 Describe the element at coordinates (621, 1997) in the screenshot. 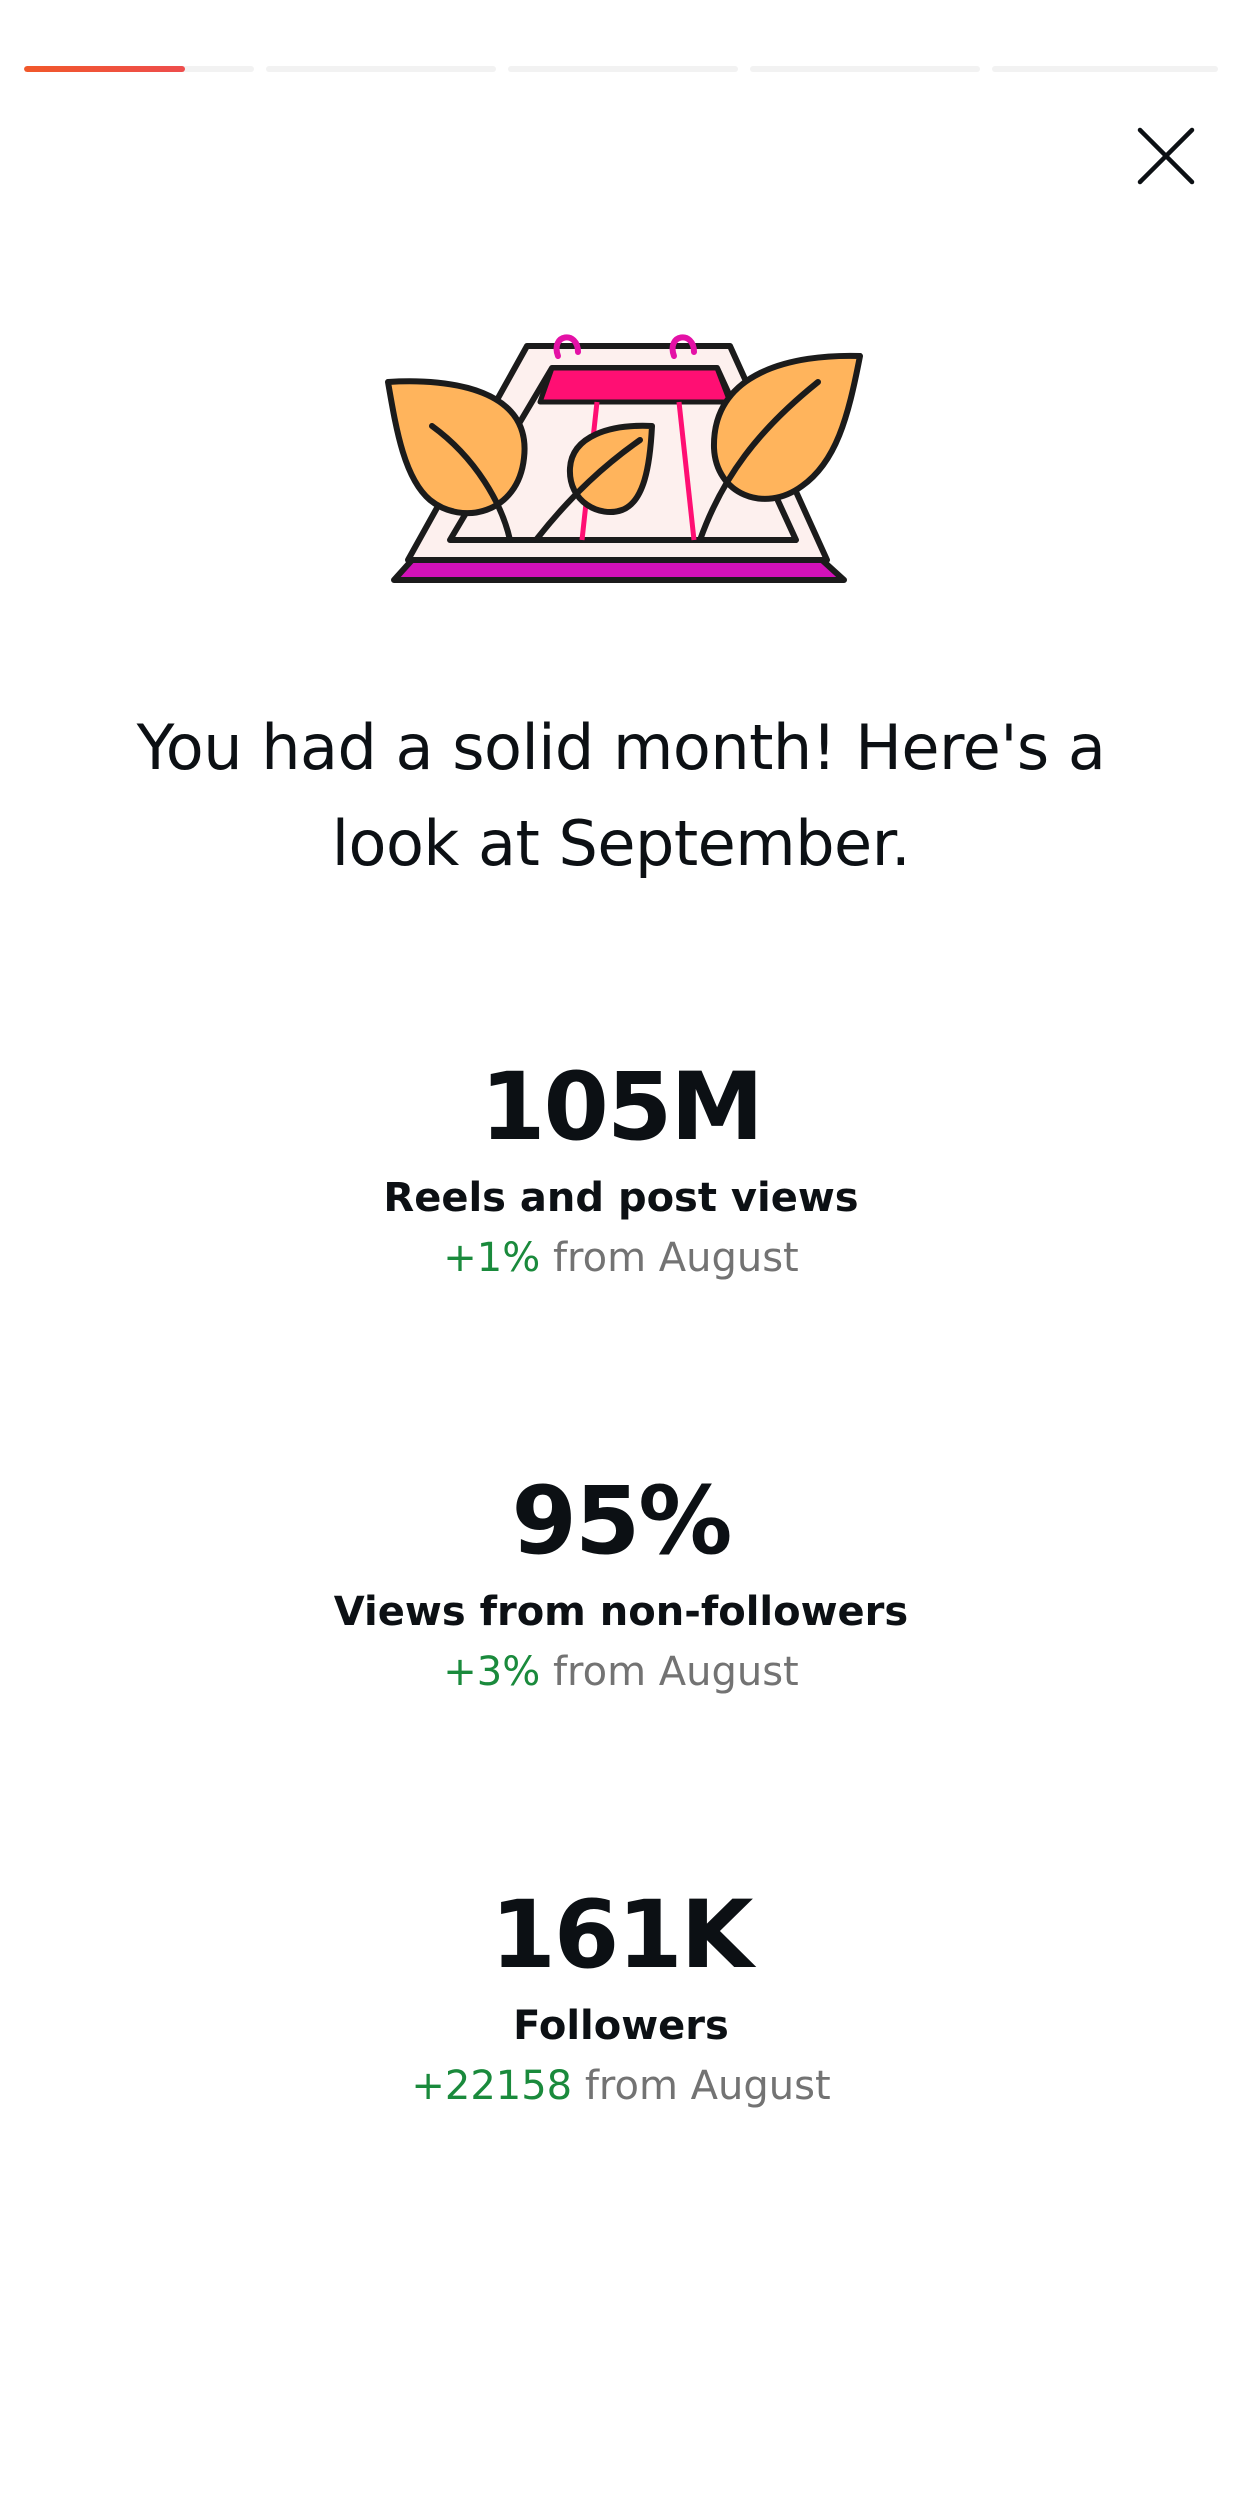

I see `stat-block-followers: 161K Followers +22158 from August` at that location.